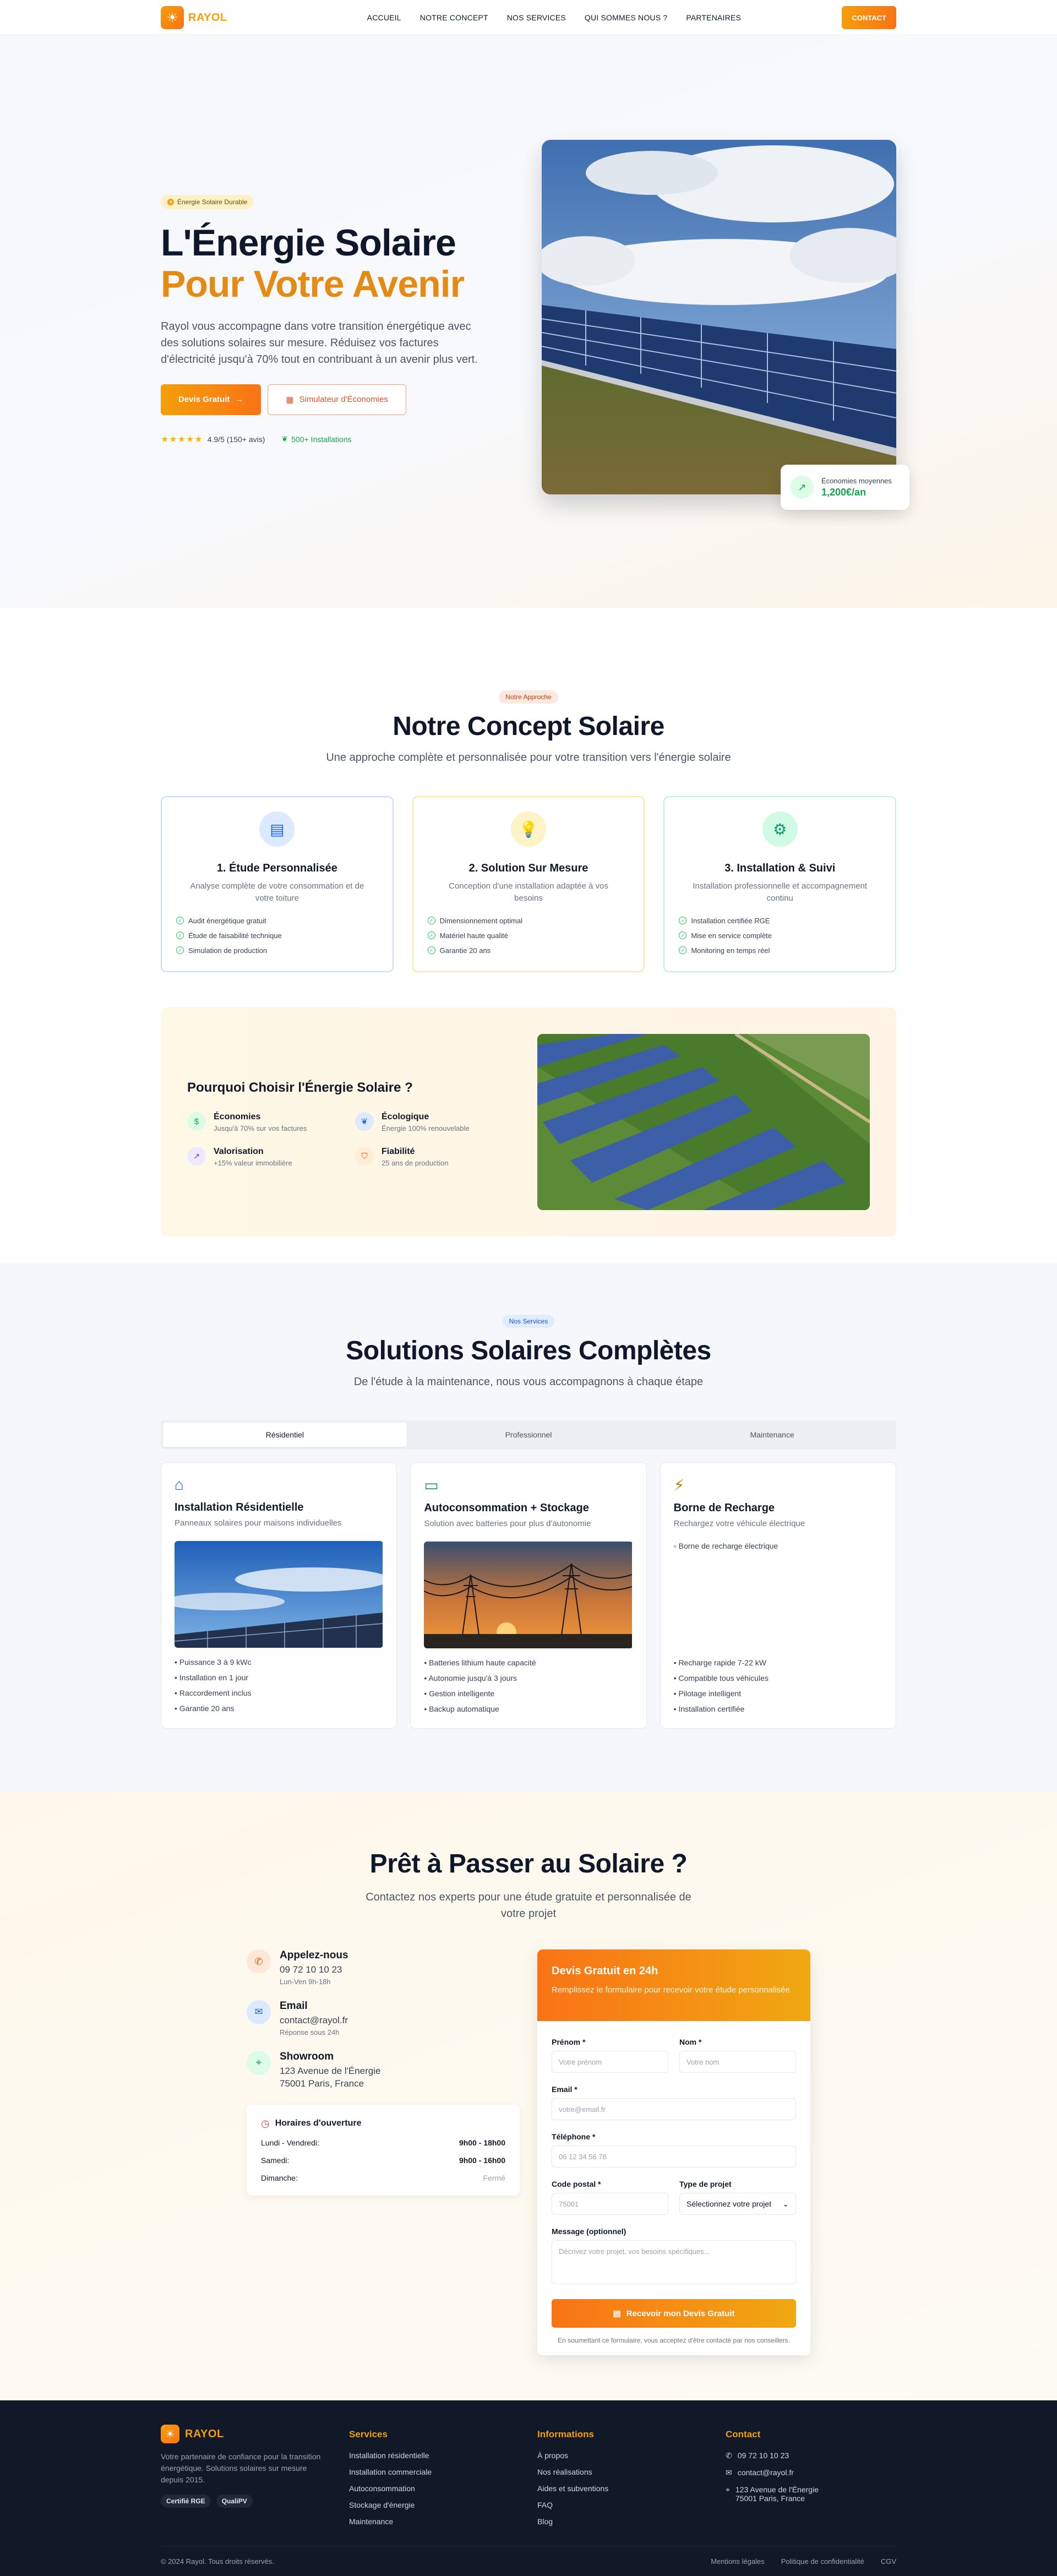 This screenshot has height=2576, width=1057. What do you see at coordinates (194, 17) in the screenshot?
I see `brand-logo: ☀ RAYOL` at bounding box center [194, 17].